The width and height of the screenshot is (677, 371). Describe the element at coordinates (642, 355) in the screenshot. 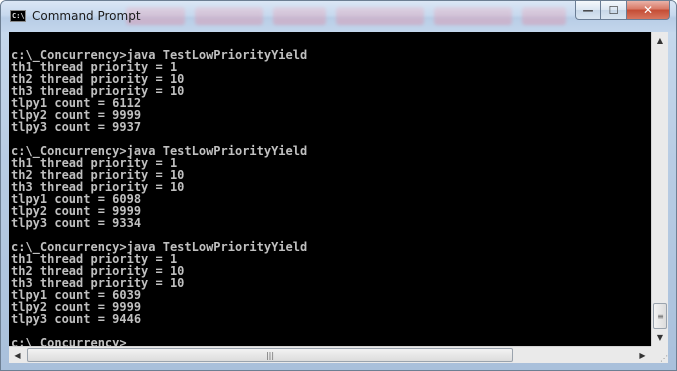

I see `scroll-right-arrow-icon: ▶` at that location.